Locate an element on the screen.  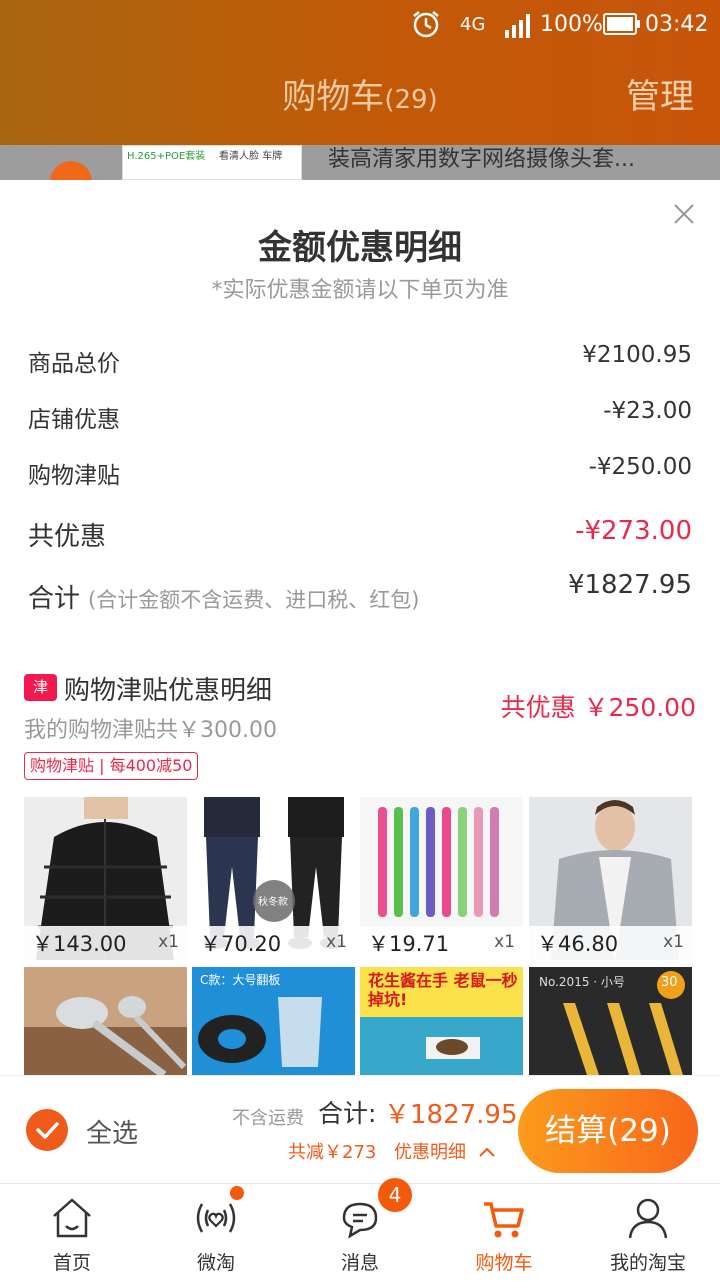
thumb-tag: H.265+POE套装 is located at coordinates (166, 156).